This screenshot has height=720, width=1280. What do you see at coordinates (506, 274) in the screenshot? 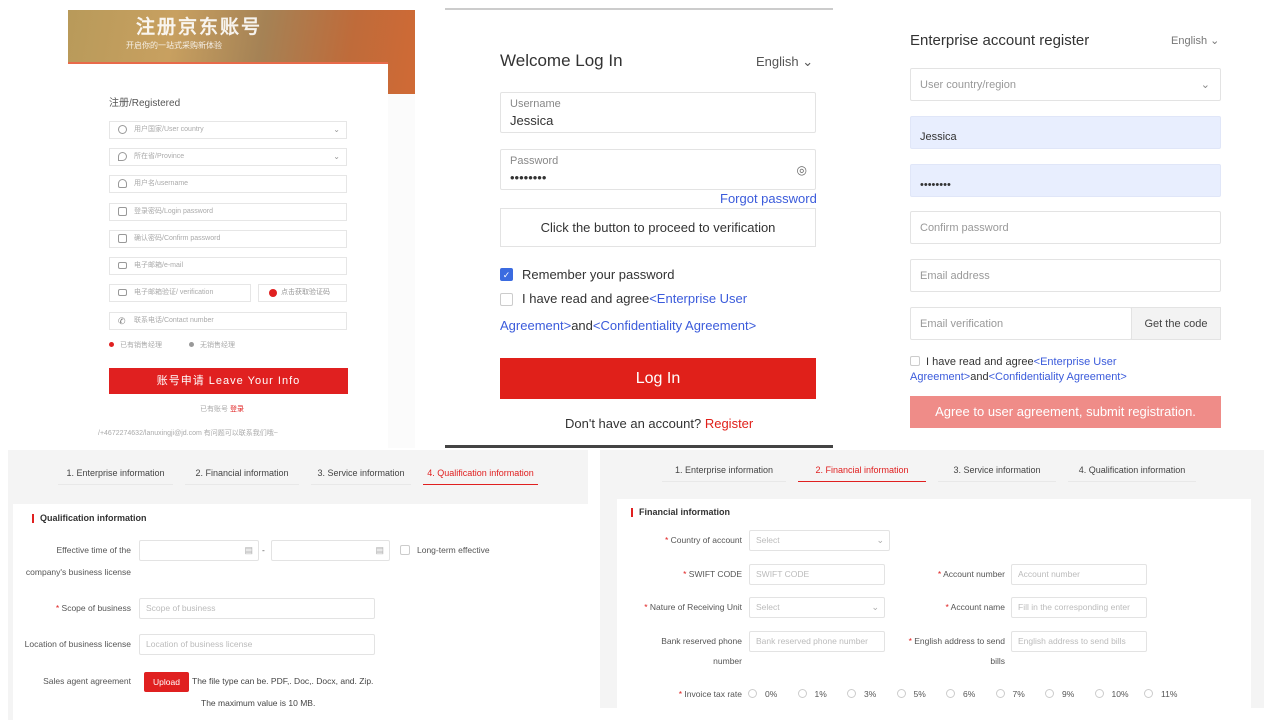
I see `remember-checkbox: ✓` at bounding box center [506, 274].